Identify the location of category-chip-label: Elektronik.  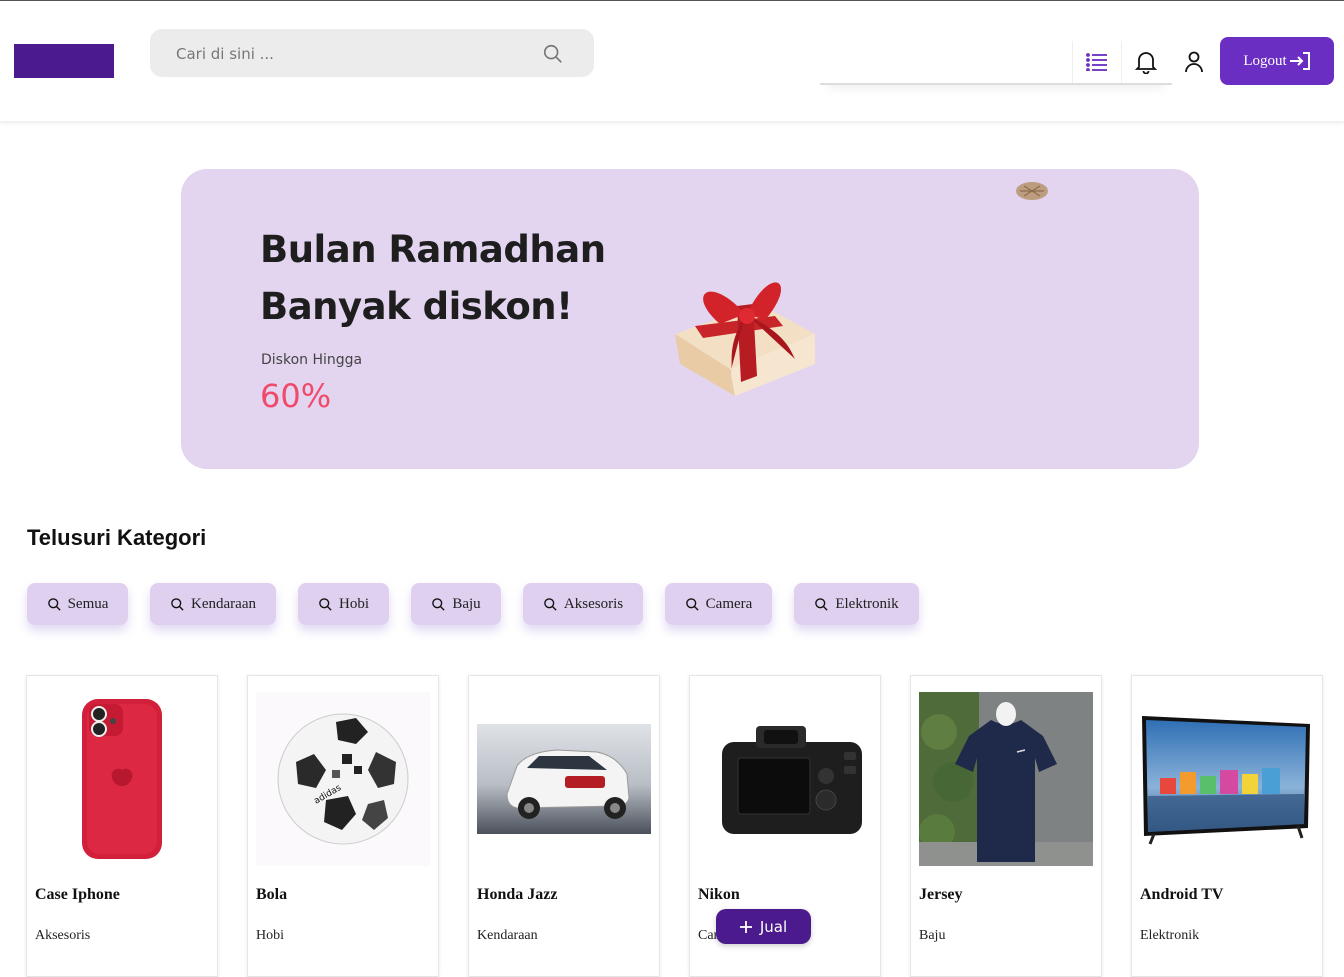
(867, 603).